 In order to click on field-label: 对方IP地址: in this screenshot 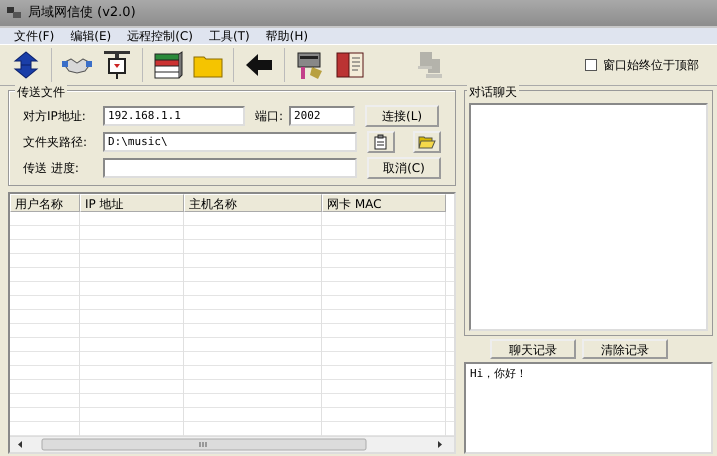, I will do `click(55, 116)`.